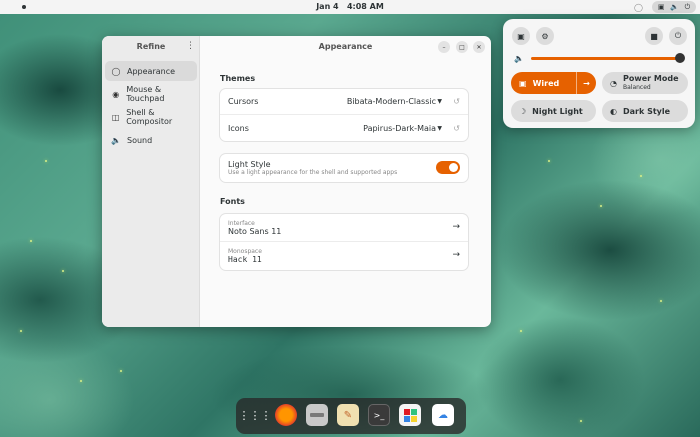 The image size is (700, 437). What do you see at coordinates (444, 47) in the screenshot?
I see `minimize-button: –` at bounding box center [444, 47].